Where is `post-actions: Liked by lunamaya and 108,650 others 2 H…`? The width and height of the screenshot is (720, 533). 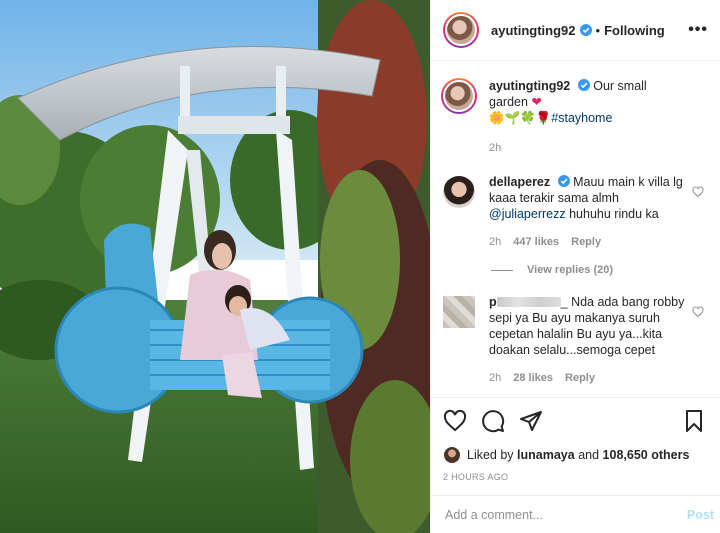 post-actions: Liked by lunamaya and 108,650 others 2 H… is located at coordinates (575, 439).